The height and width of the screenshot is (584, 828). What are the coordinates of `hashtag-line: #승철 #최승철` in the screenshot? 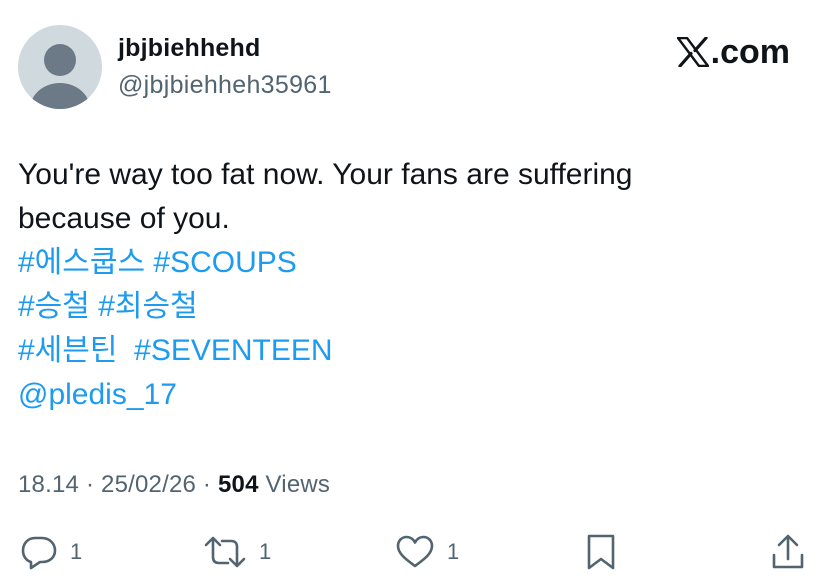 It's located at (408, 307).